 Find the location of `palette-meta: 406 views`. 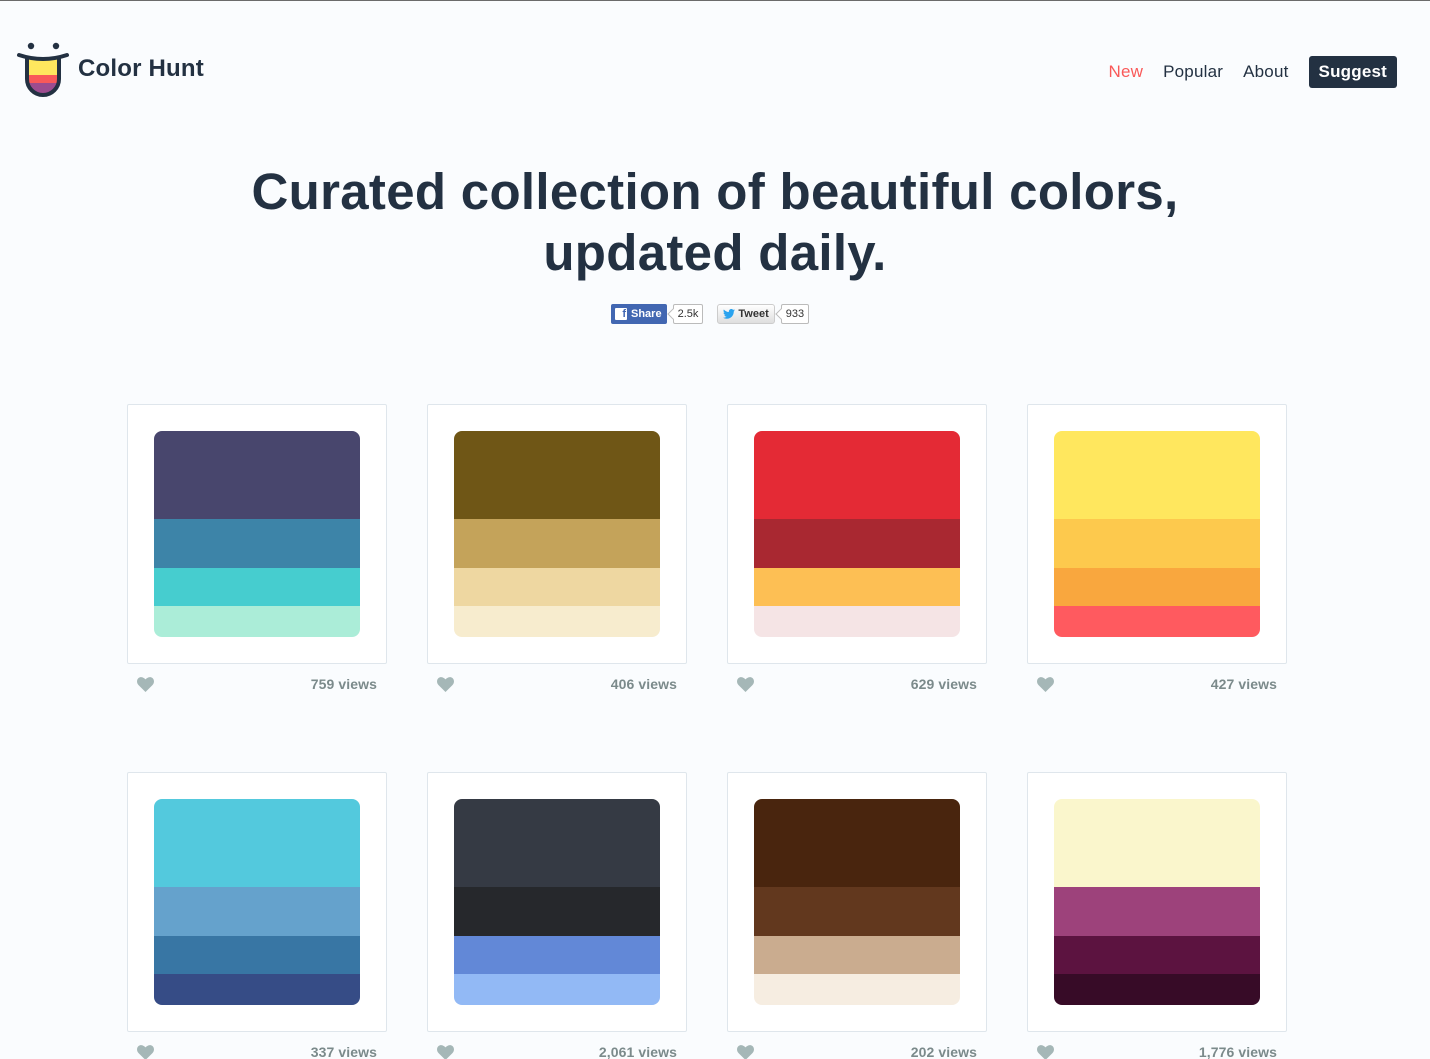

palette-meta: 406 views is located at coordinates (557, 684).